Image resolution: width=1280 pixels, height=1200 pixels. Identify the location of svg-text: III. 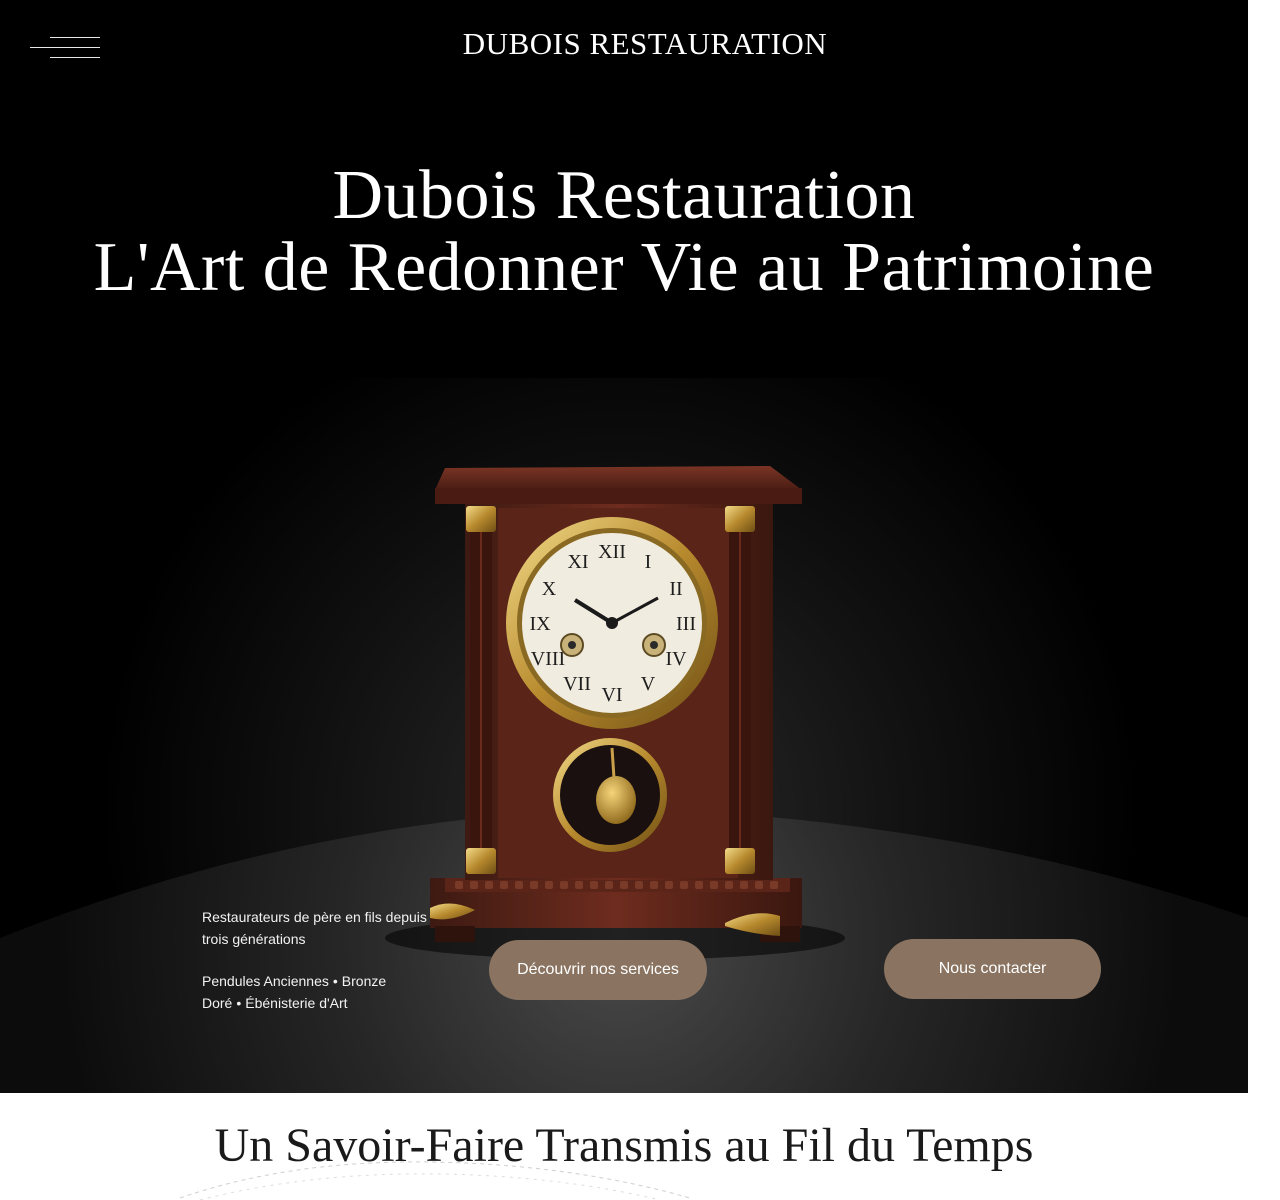
(686, 624).